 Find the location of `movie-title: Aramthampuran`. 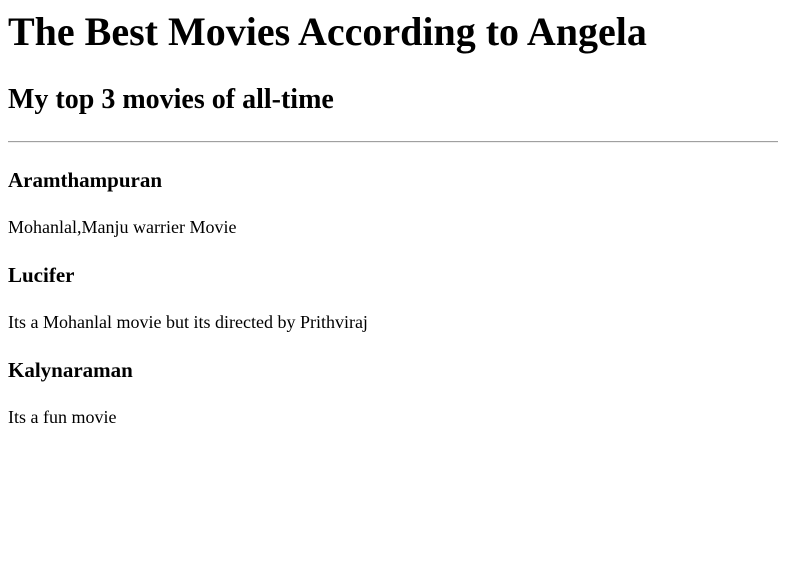

movie-title: Aramthampuran is located at coordinates (85, 180).